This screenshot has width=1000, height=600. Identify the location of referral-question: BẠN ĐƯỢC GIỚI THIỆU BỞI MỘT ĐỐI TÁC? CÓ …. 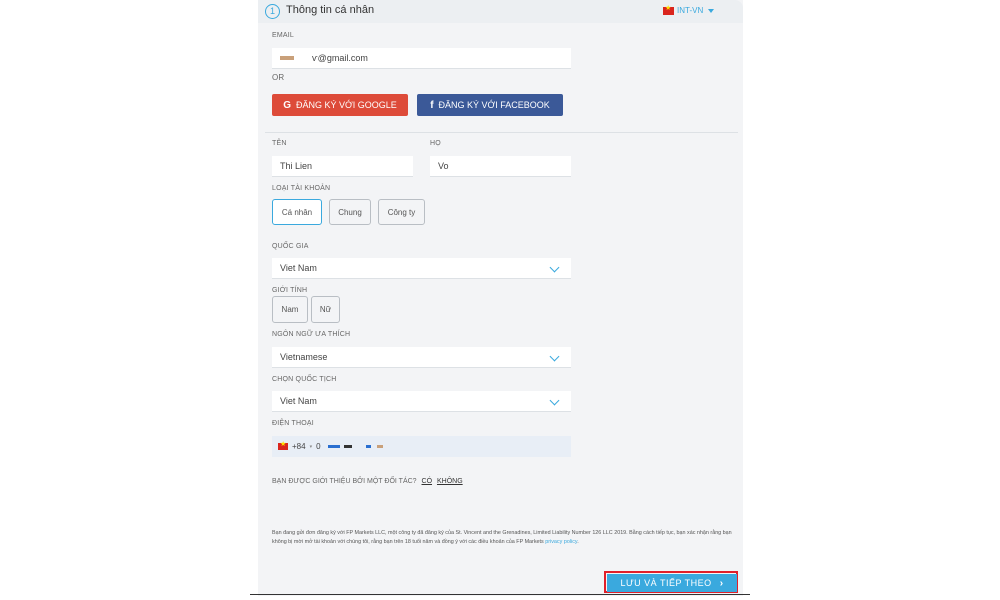
(367, 481).